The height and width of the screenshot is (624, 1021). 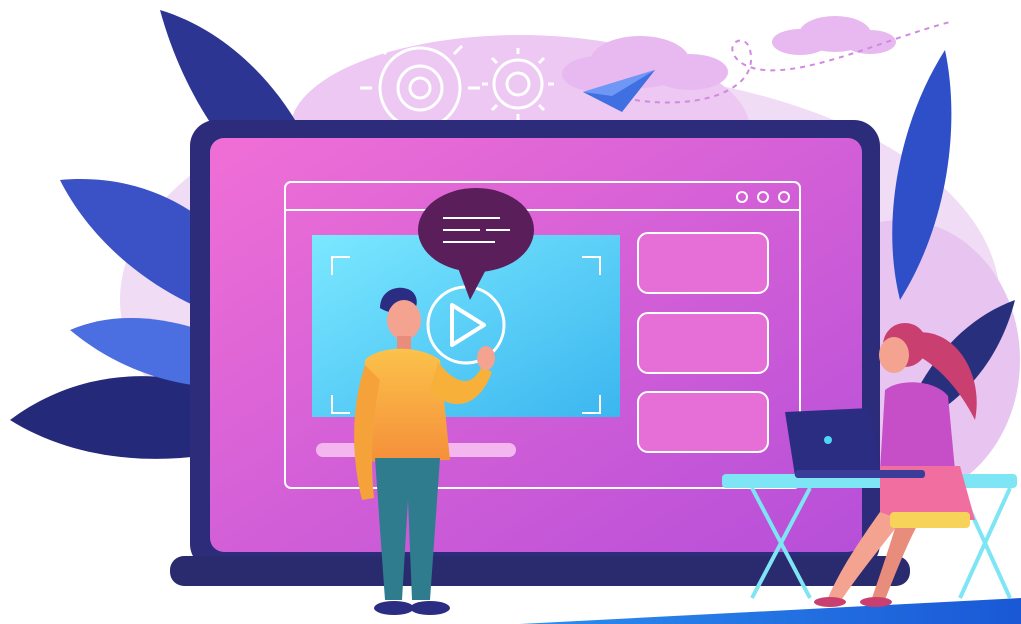 I want to click on man-hand, so click(x=486, y=358).